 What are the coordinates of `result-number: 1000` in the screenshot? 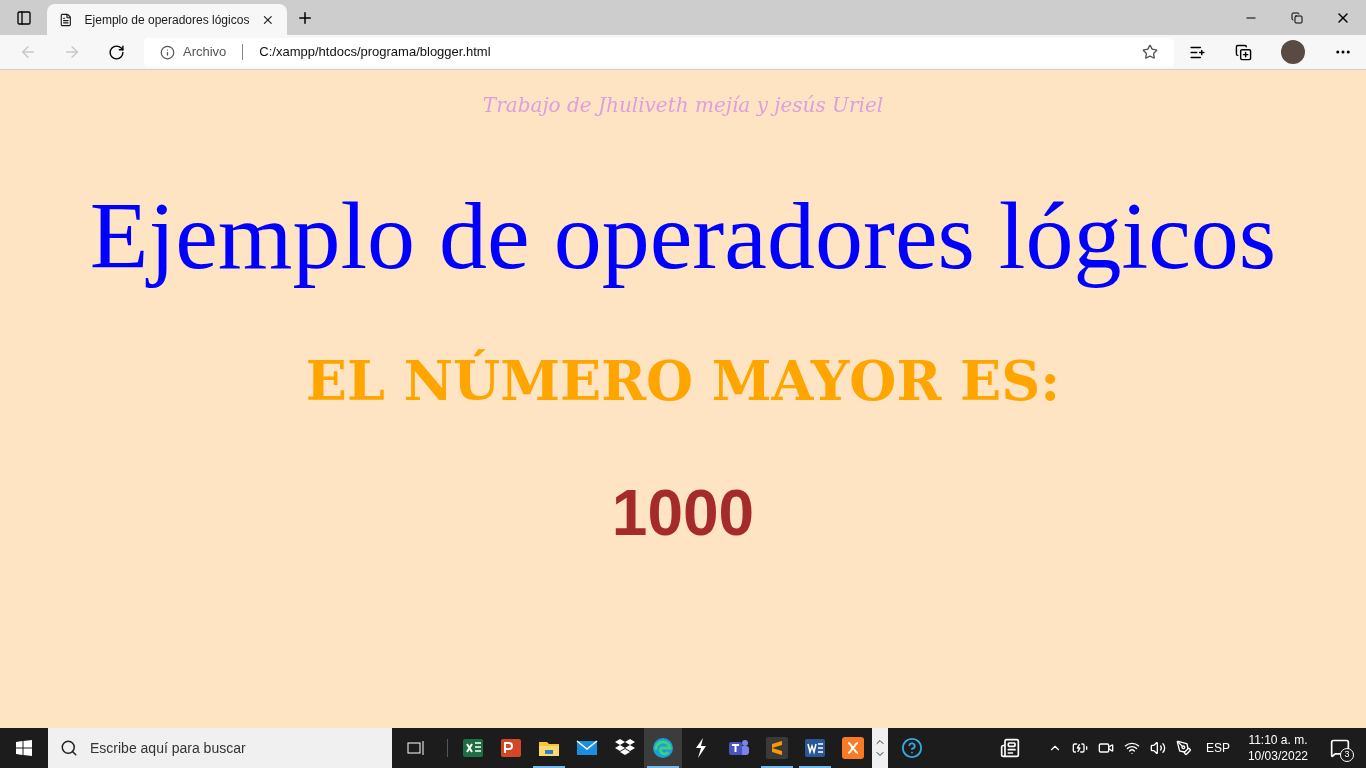 It's located at (683, 513).